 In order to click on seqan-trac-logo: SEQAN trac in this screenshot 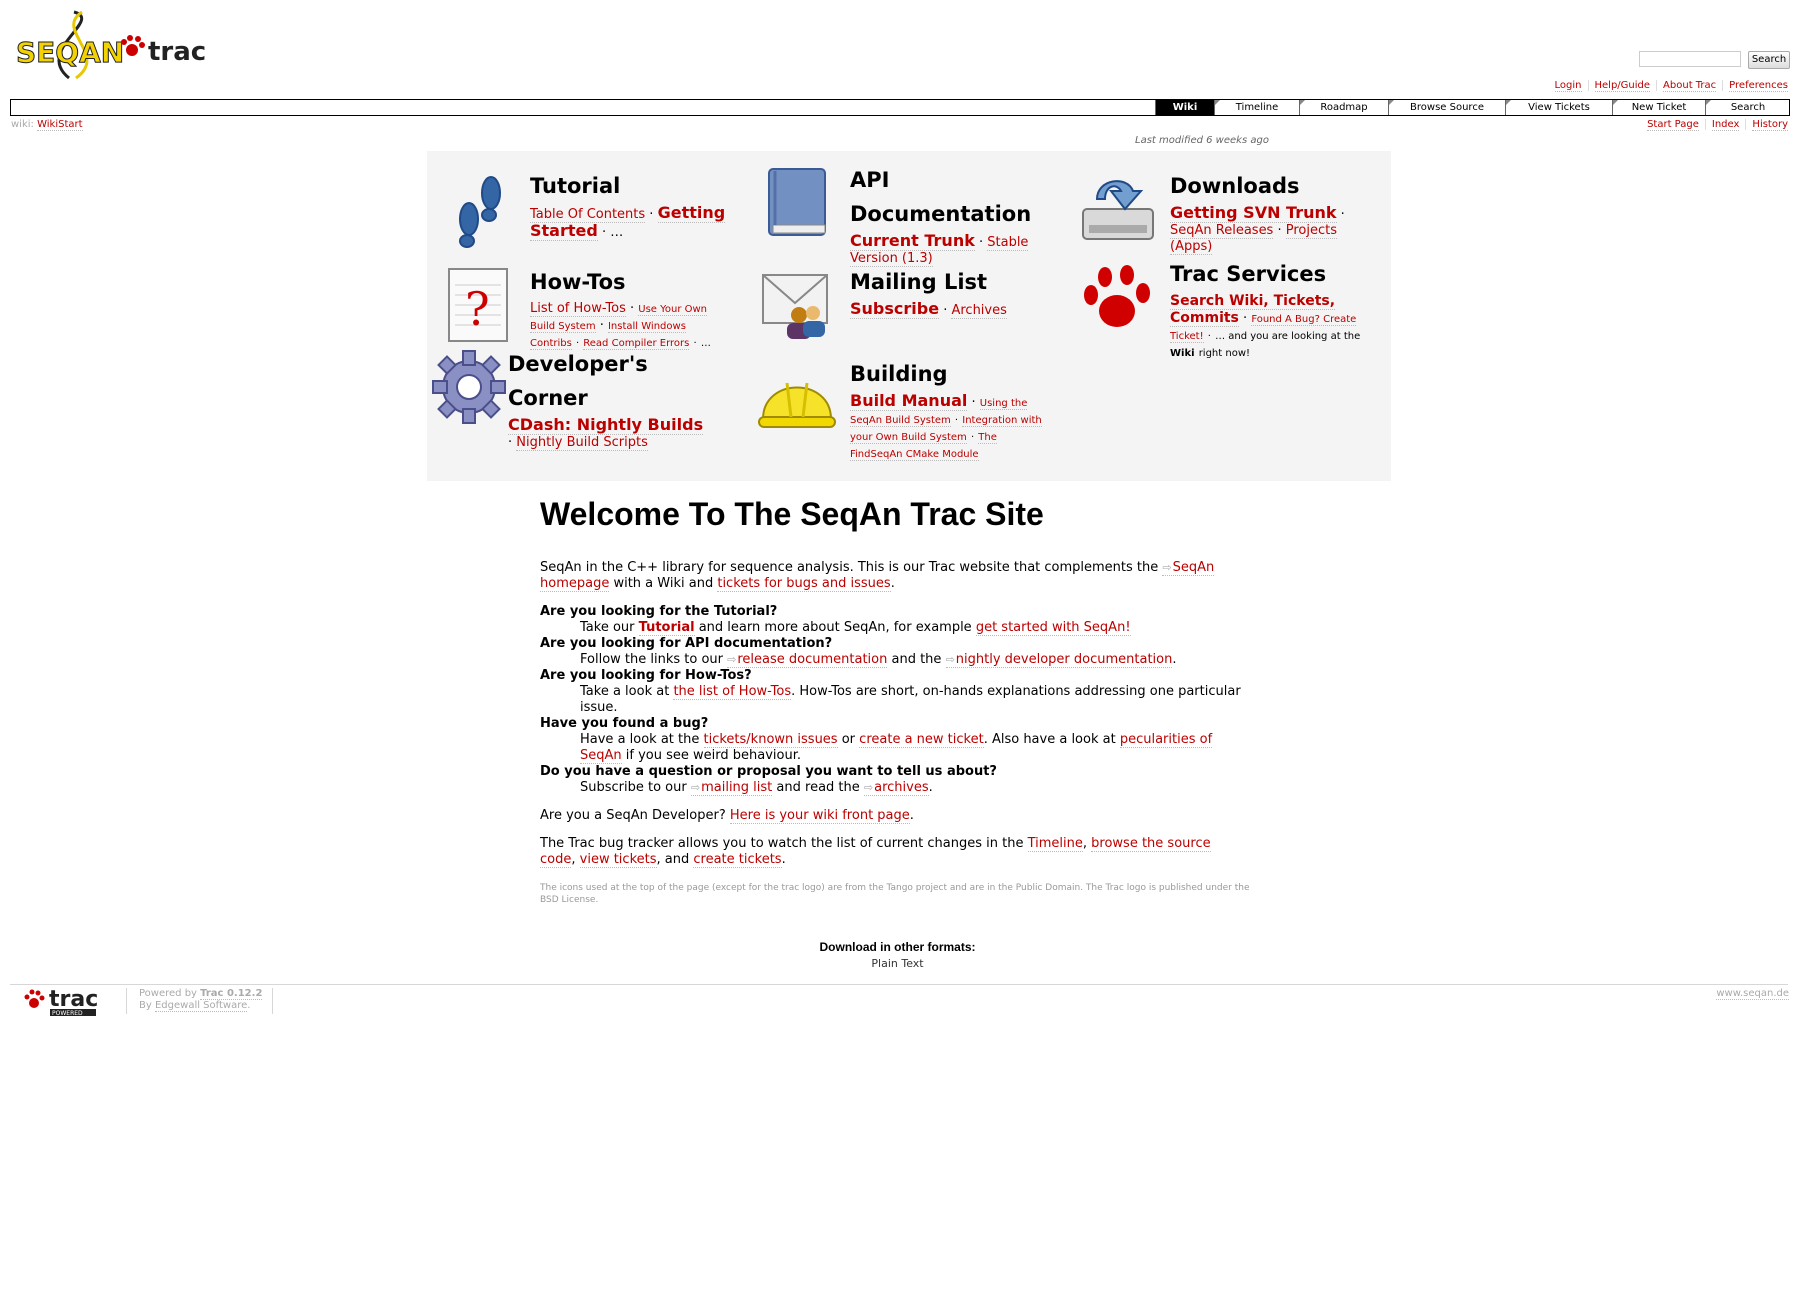, I will do `click(121, 45)`.